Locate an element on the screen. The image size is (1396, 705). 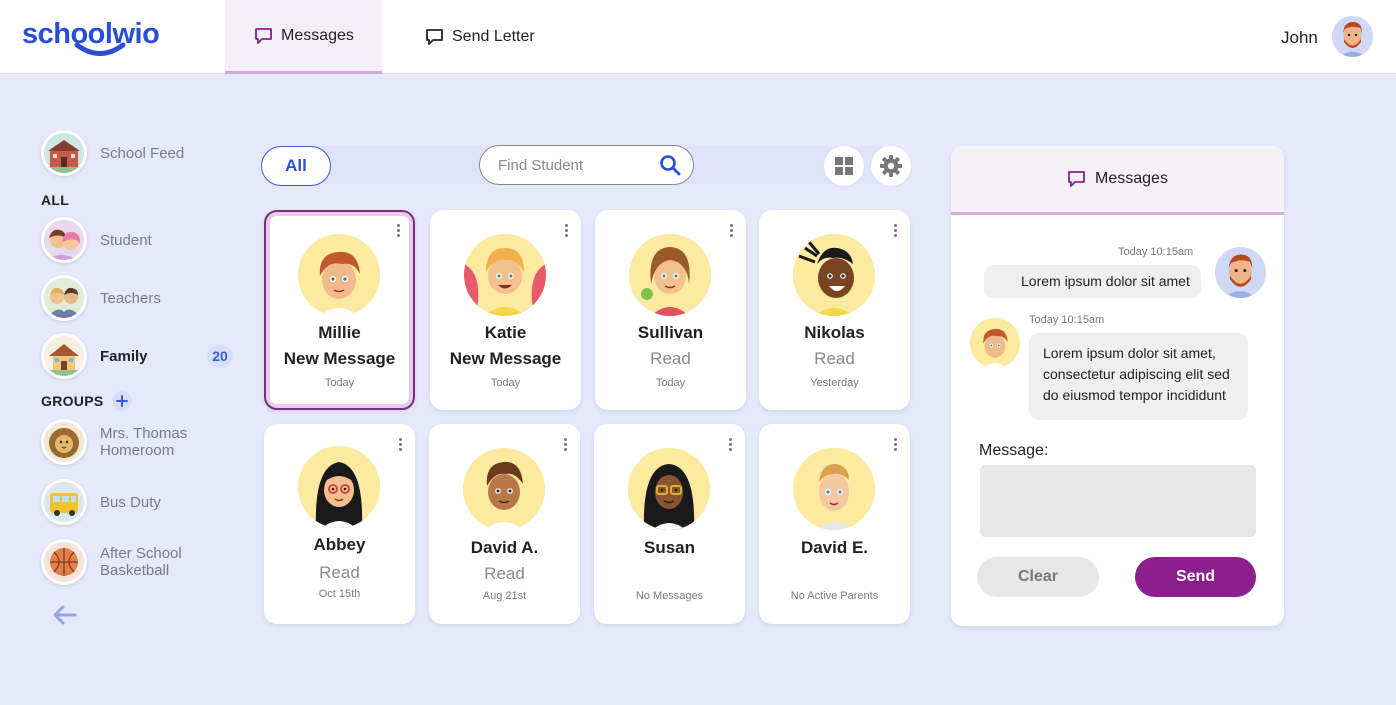
sidebar-item-mrs-thomas-homeroom: Mrs. Thomas Homeroom is located at coordinates (120, 442).